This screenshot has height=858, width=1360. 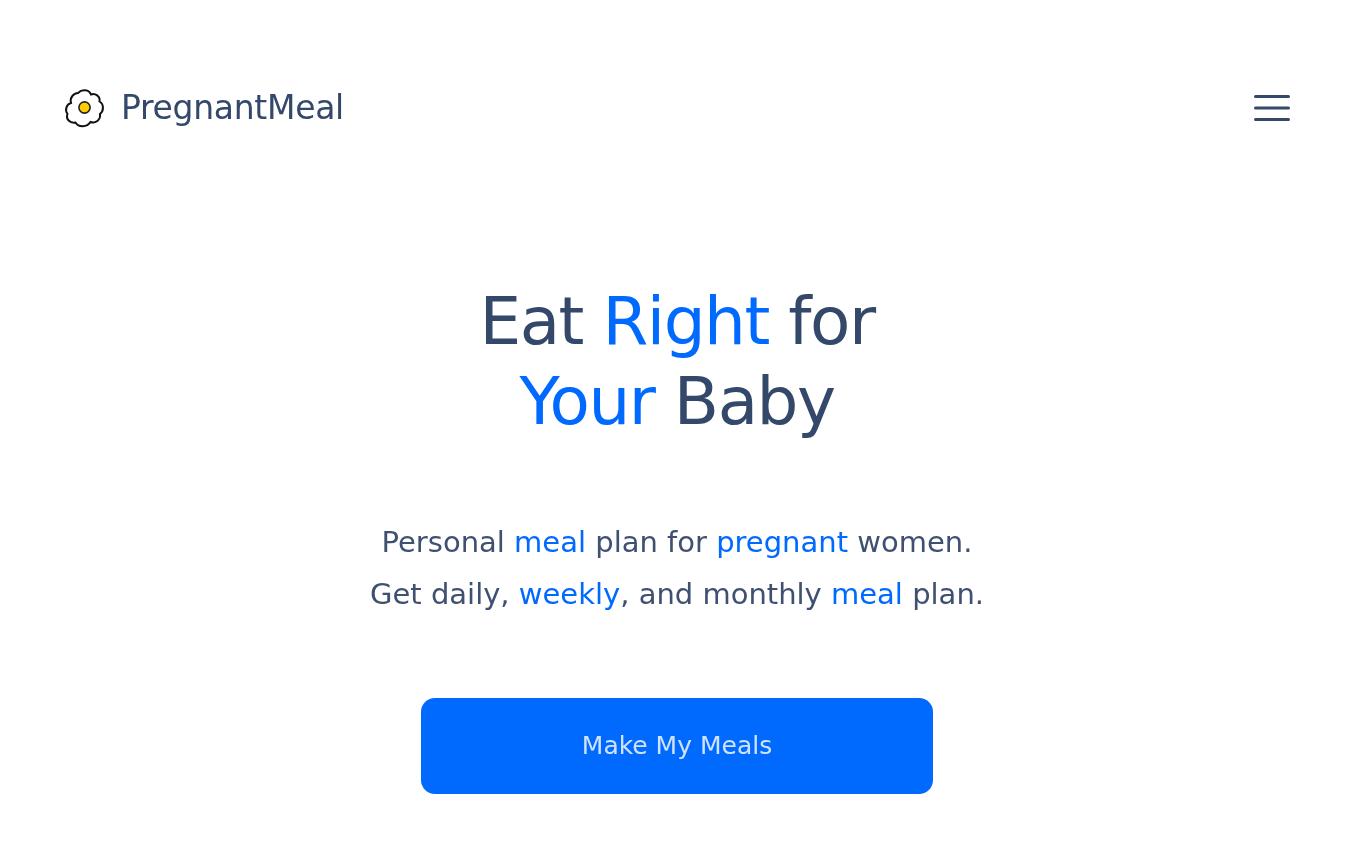 What do you see at coordinates (677, 568) in the screenshot?
I see `hero-description: Personal meal plan for pregnant women. Get daily, weekly, and monthly meal plan.` at bounding box center [677, 568].